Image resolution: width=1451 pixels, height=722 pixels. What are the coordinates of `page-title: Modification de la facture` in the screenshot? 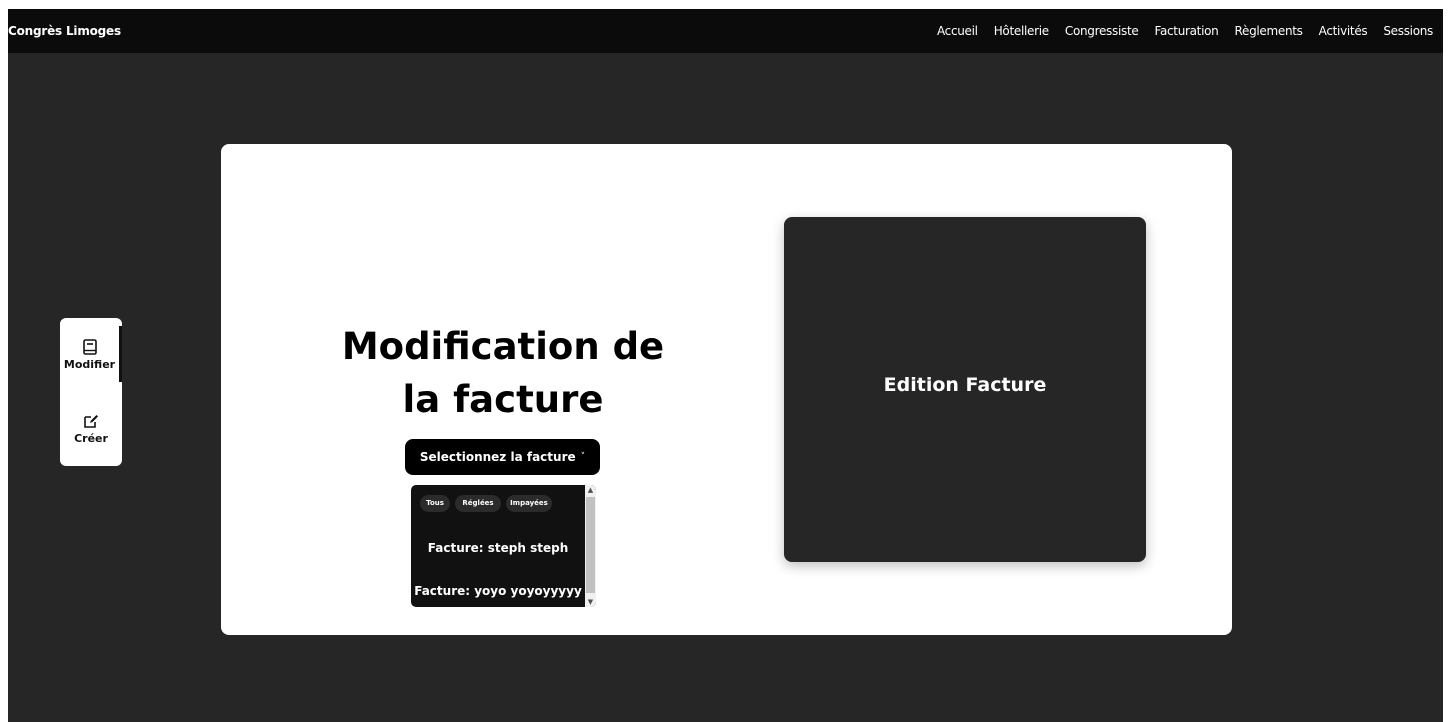 It's located at (503, 373).